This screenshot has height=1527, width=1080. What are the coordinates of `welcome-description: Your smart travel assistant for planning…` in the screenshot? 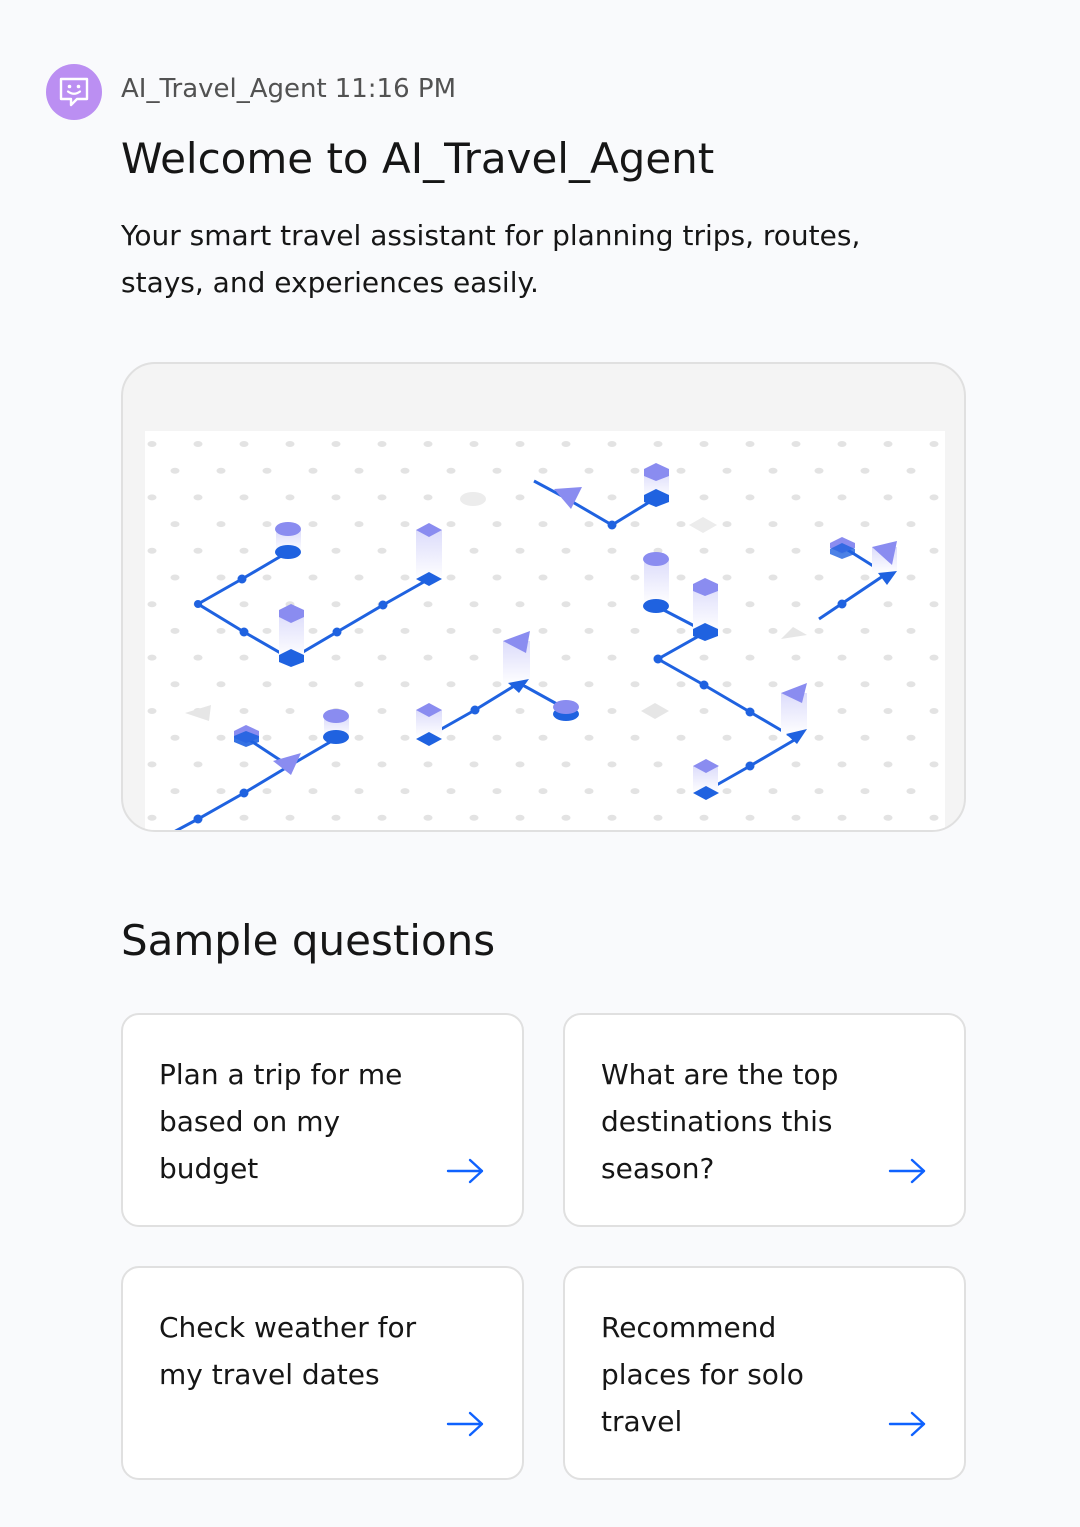 It's located at (491, 259).